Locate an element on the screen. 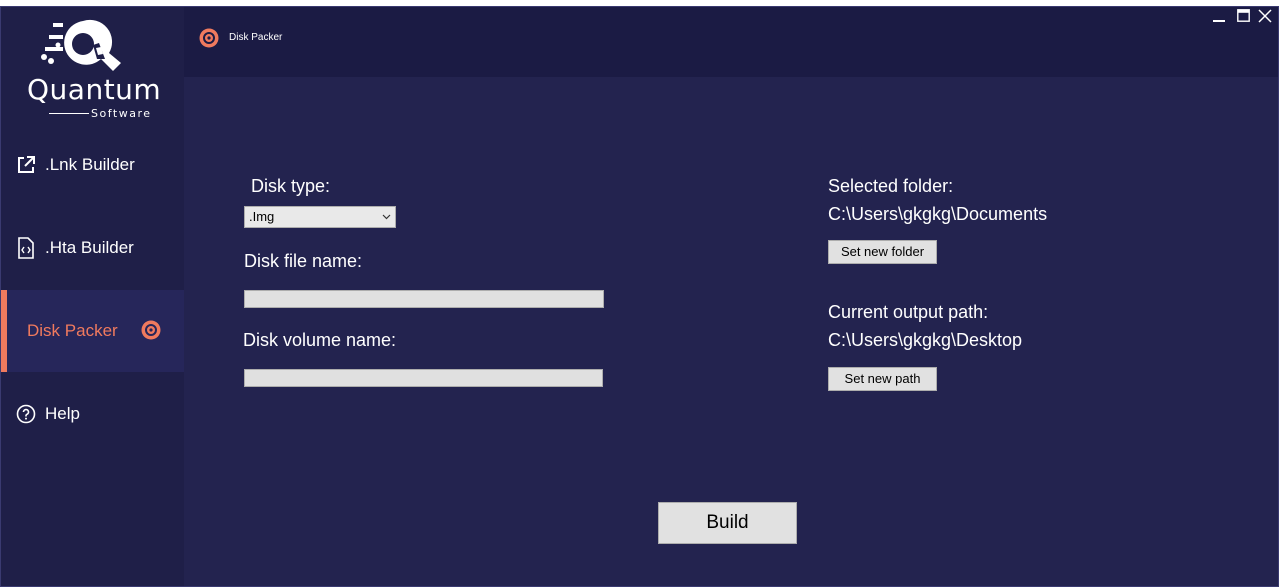 The width and height of the screenshot is (1280, 588). selected-folder-path: C:\Users\gkgkg\Documents is located at coordinates (938, 214).